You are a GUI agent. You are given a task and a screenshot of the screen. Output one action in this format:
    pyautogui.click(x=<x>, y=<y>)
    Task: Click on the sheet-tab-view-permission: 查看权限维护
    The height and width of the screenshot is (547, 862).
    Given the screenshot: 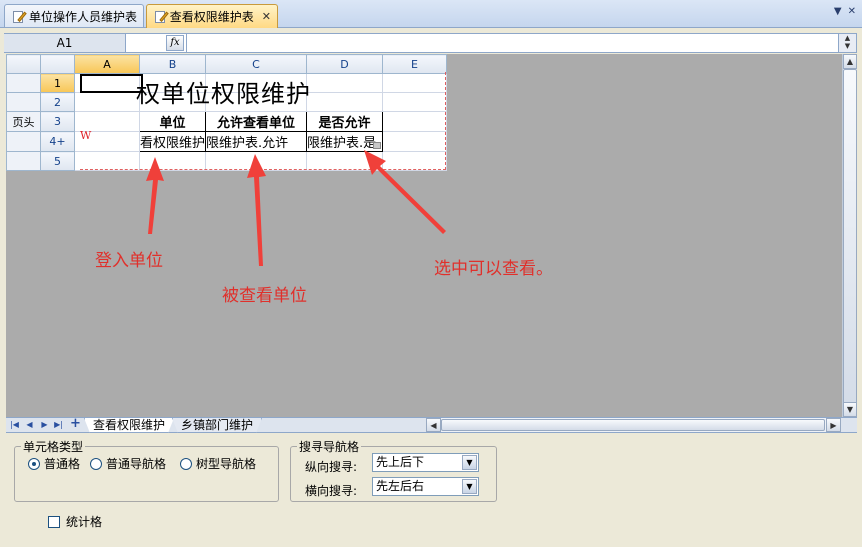 What is the action you would take?
    pyautogui.click(x=129, y=425)
    